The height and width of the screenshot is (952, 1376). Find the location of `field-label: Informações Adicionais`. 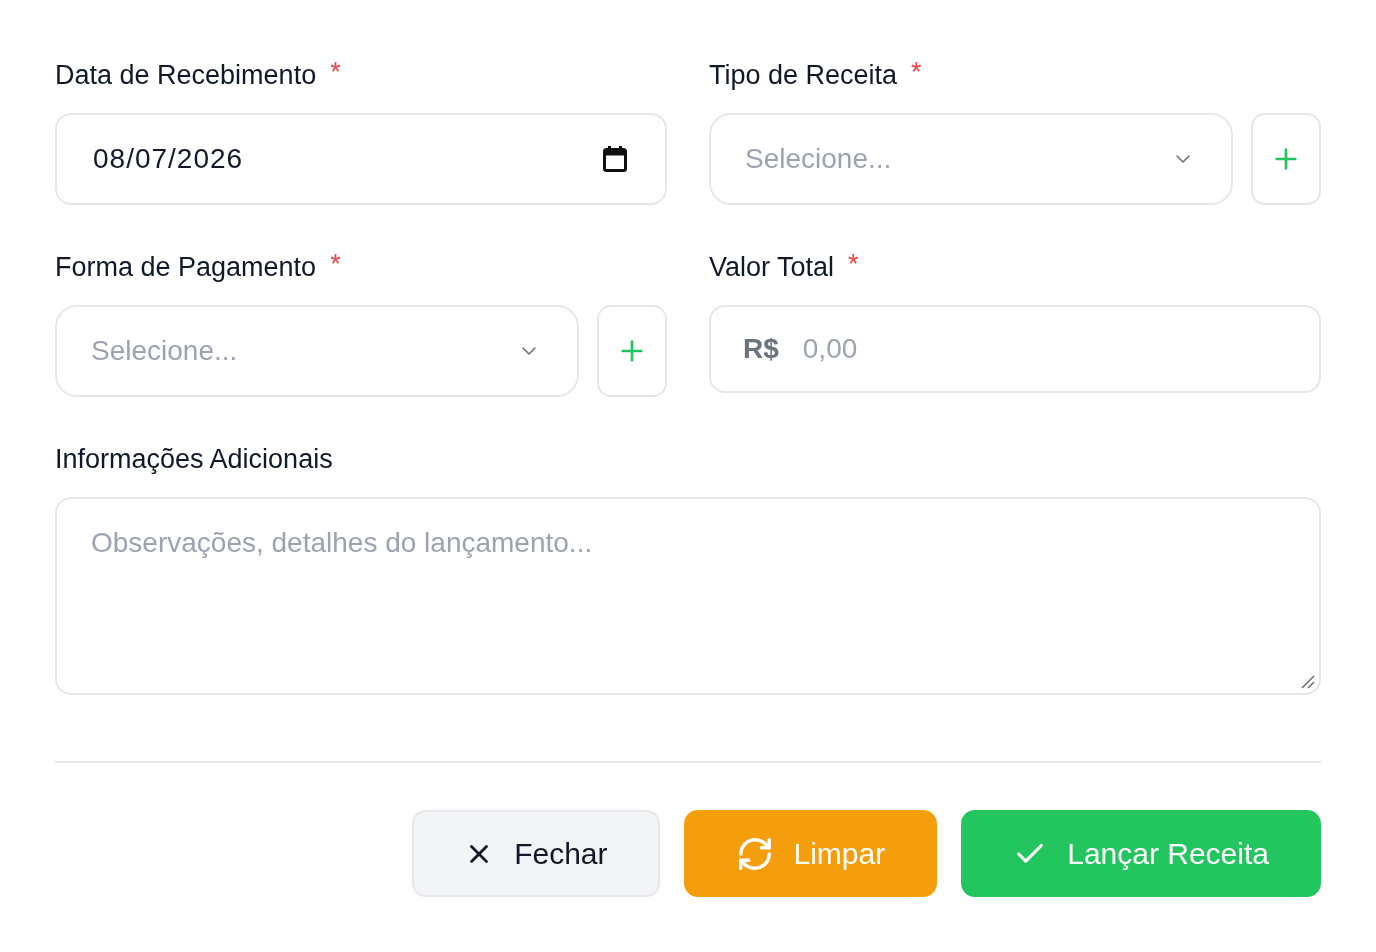

field-label: Informações Adicionais is located at coordinates (194, 459).